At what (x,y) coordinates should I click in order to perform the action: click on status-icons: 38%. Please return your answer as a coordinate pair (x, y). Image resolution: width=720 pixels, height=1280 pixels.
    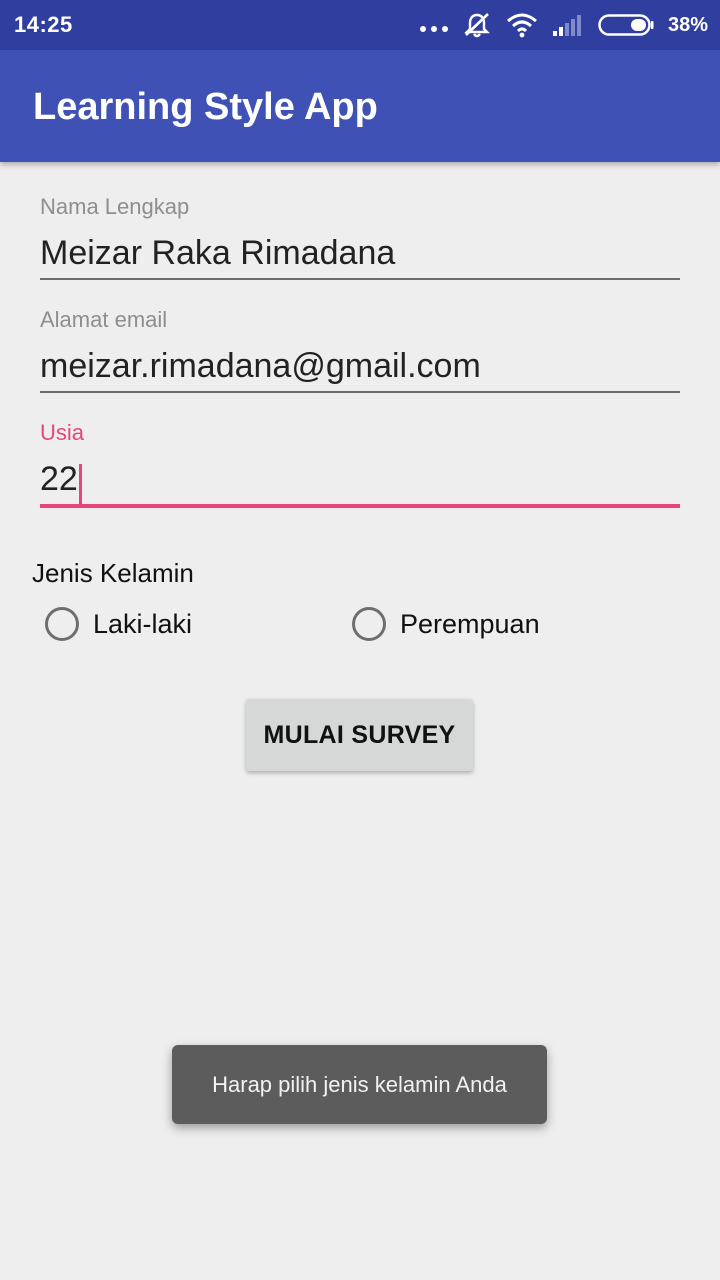
    Looking at the image, I should click on (563, 25).